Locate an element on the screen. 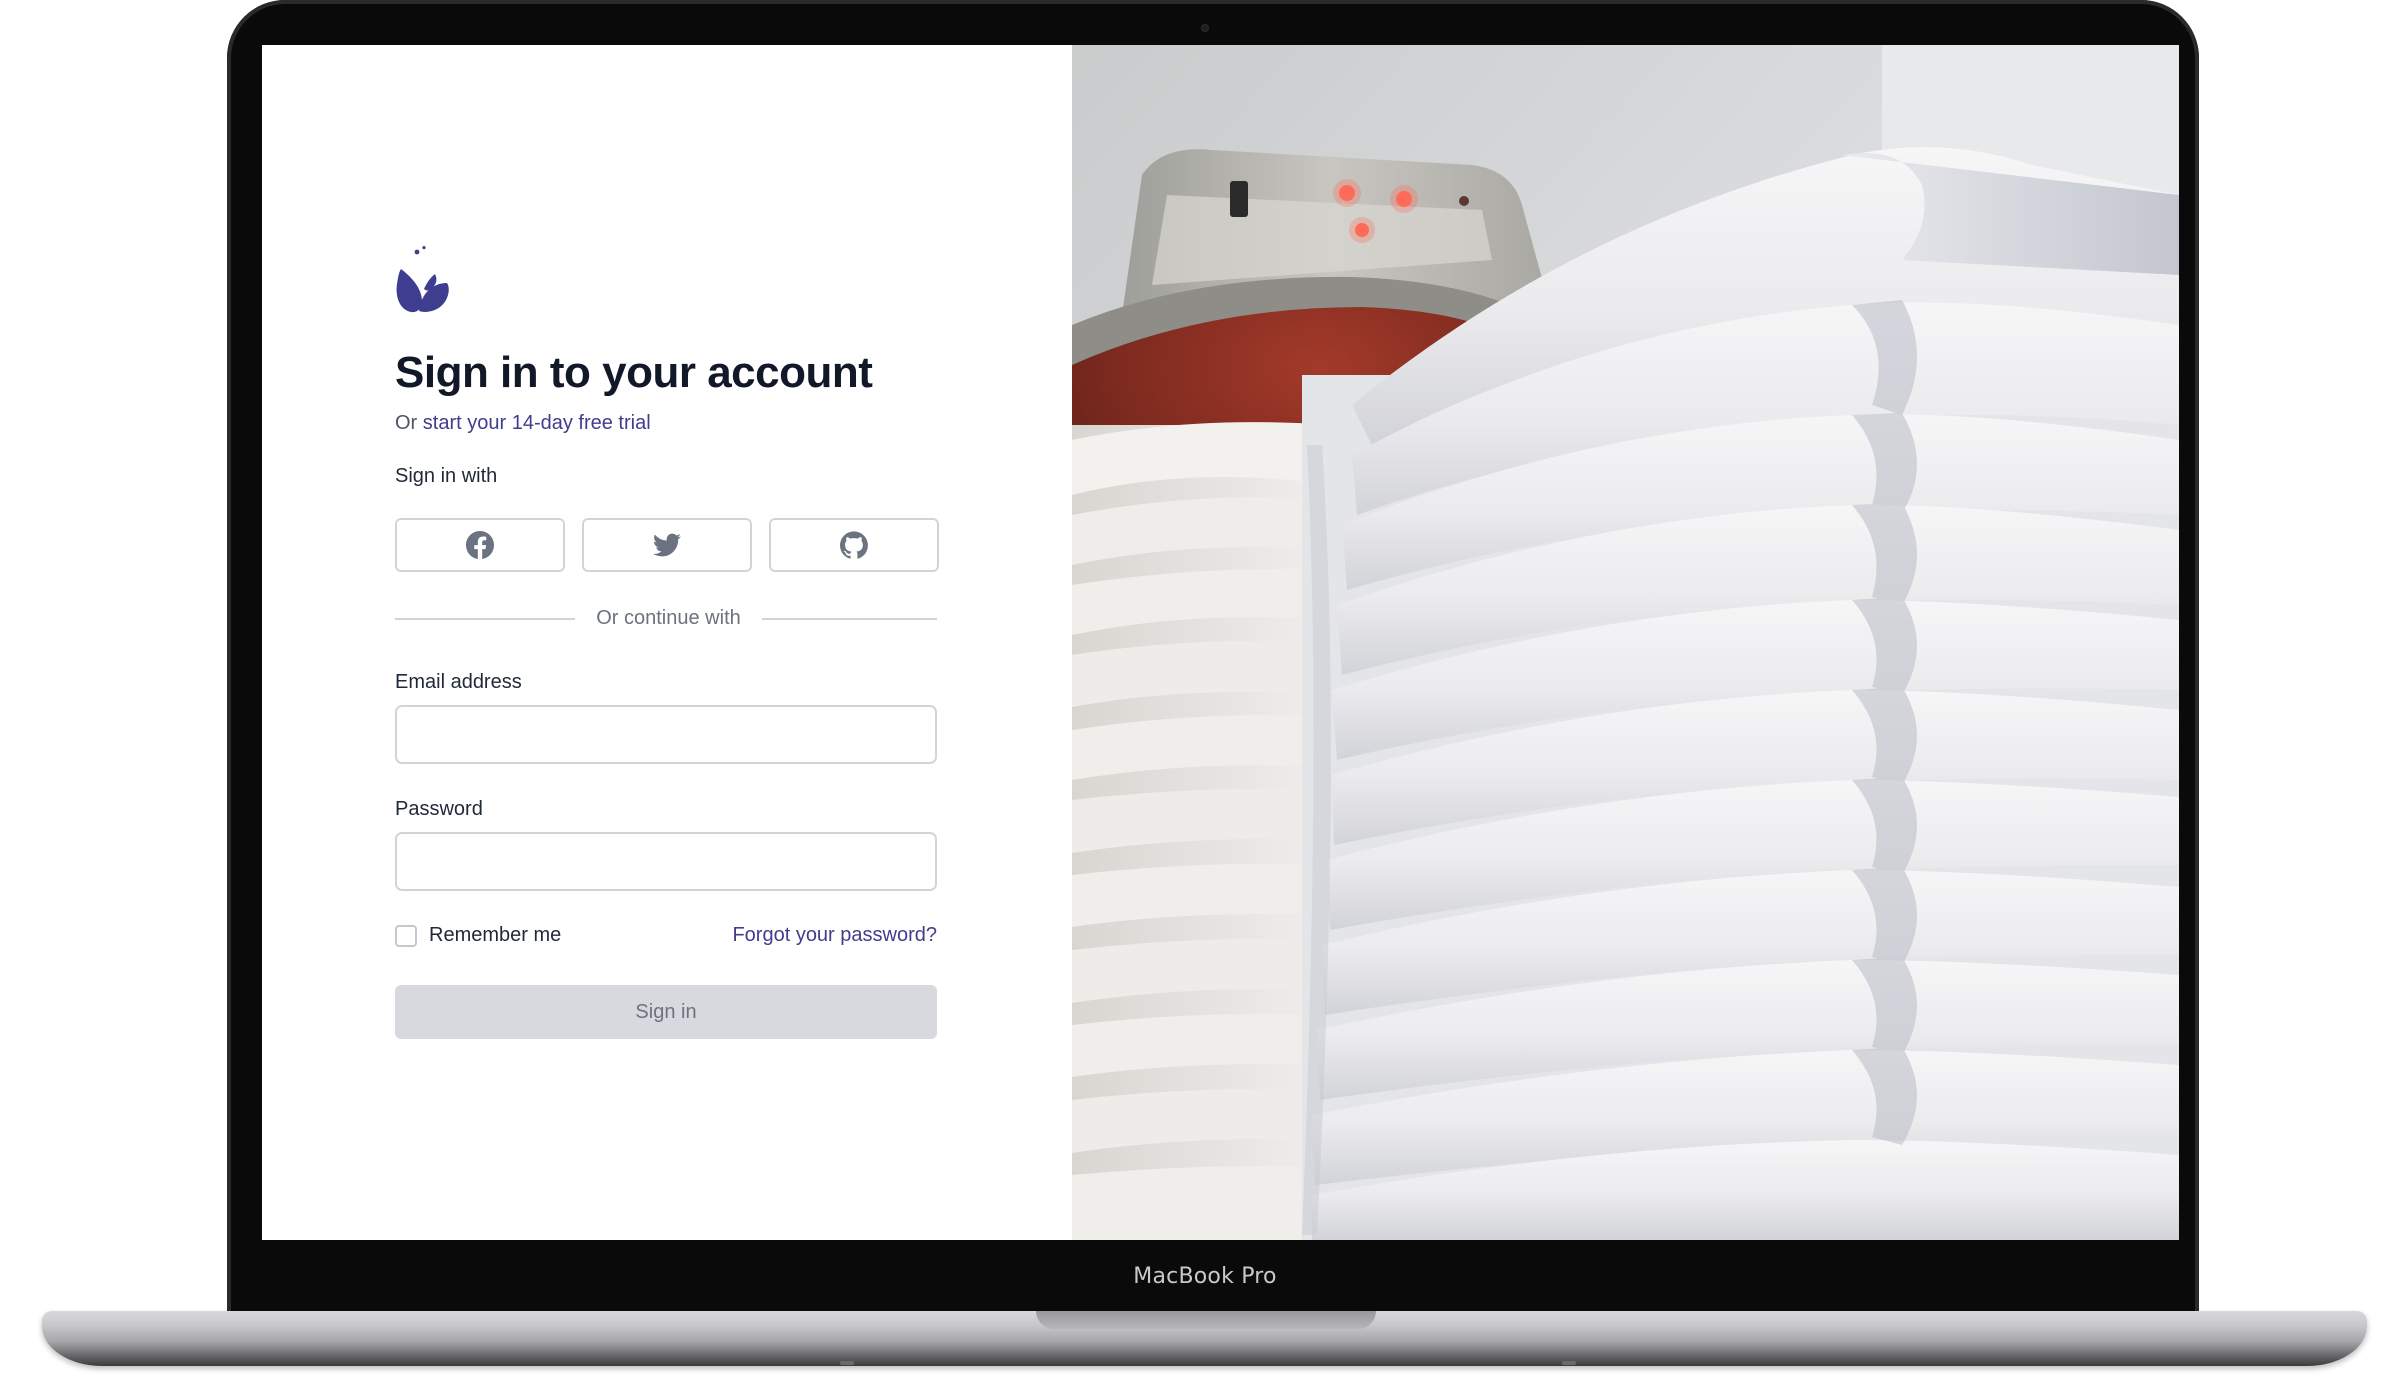  subtitle-prefix: Or is located at coordinates (406, 423).